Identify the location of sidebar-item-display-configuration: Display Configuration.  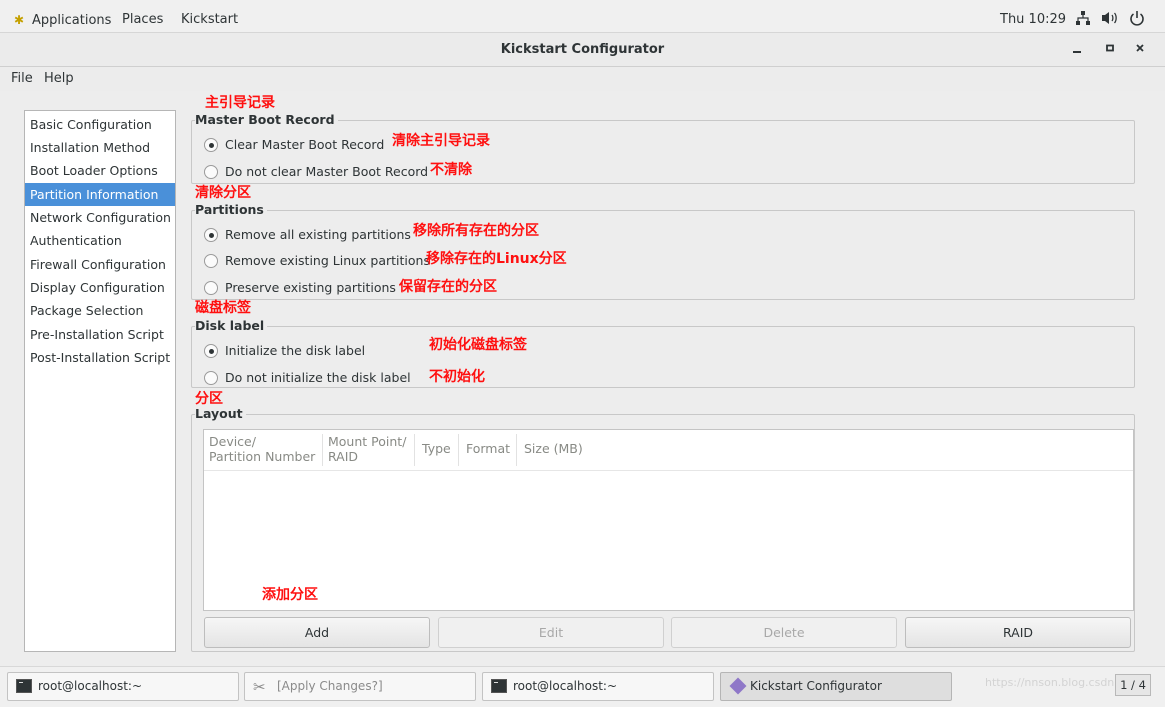
(100, 287).